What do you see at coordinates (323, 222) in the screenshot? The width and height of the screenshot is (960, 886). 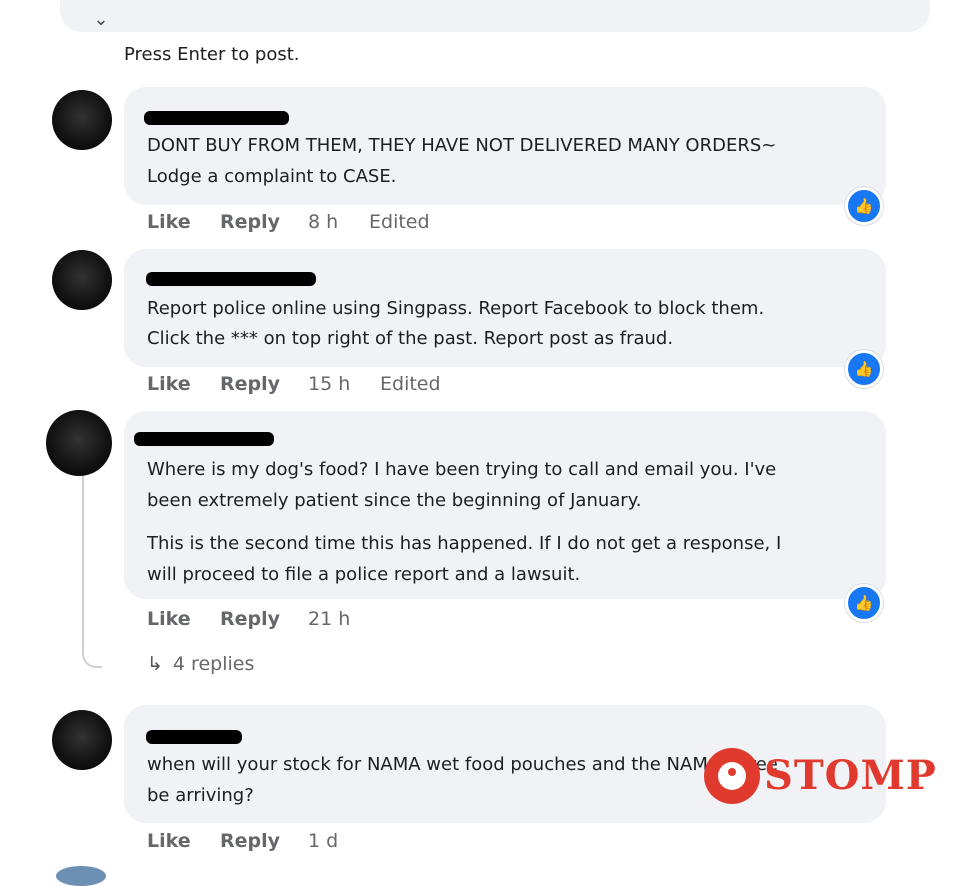 I see `timestamp: 8 h` at bounding box center [323, 222].